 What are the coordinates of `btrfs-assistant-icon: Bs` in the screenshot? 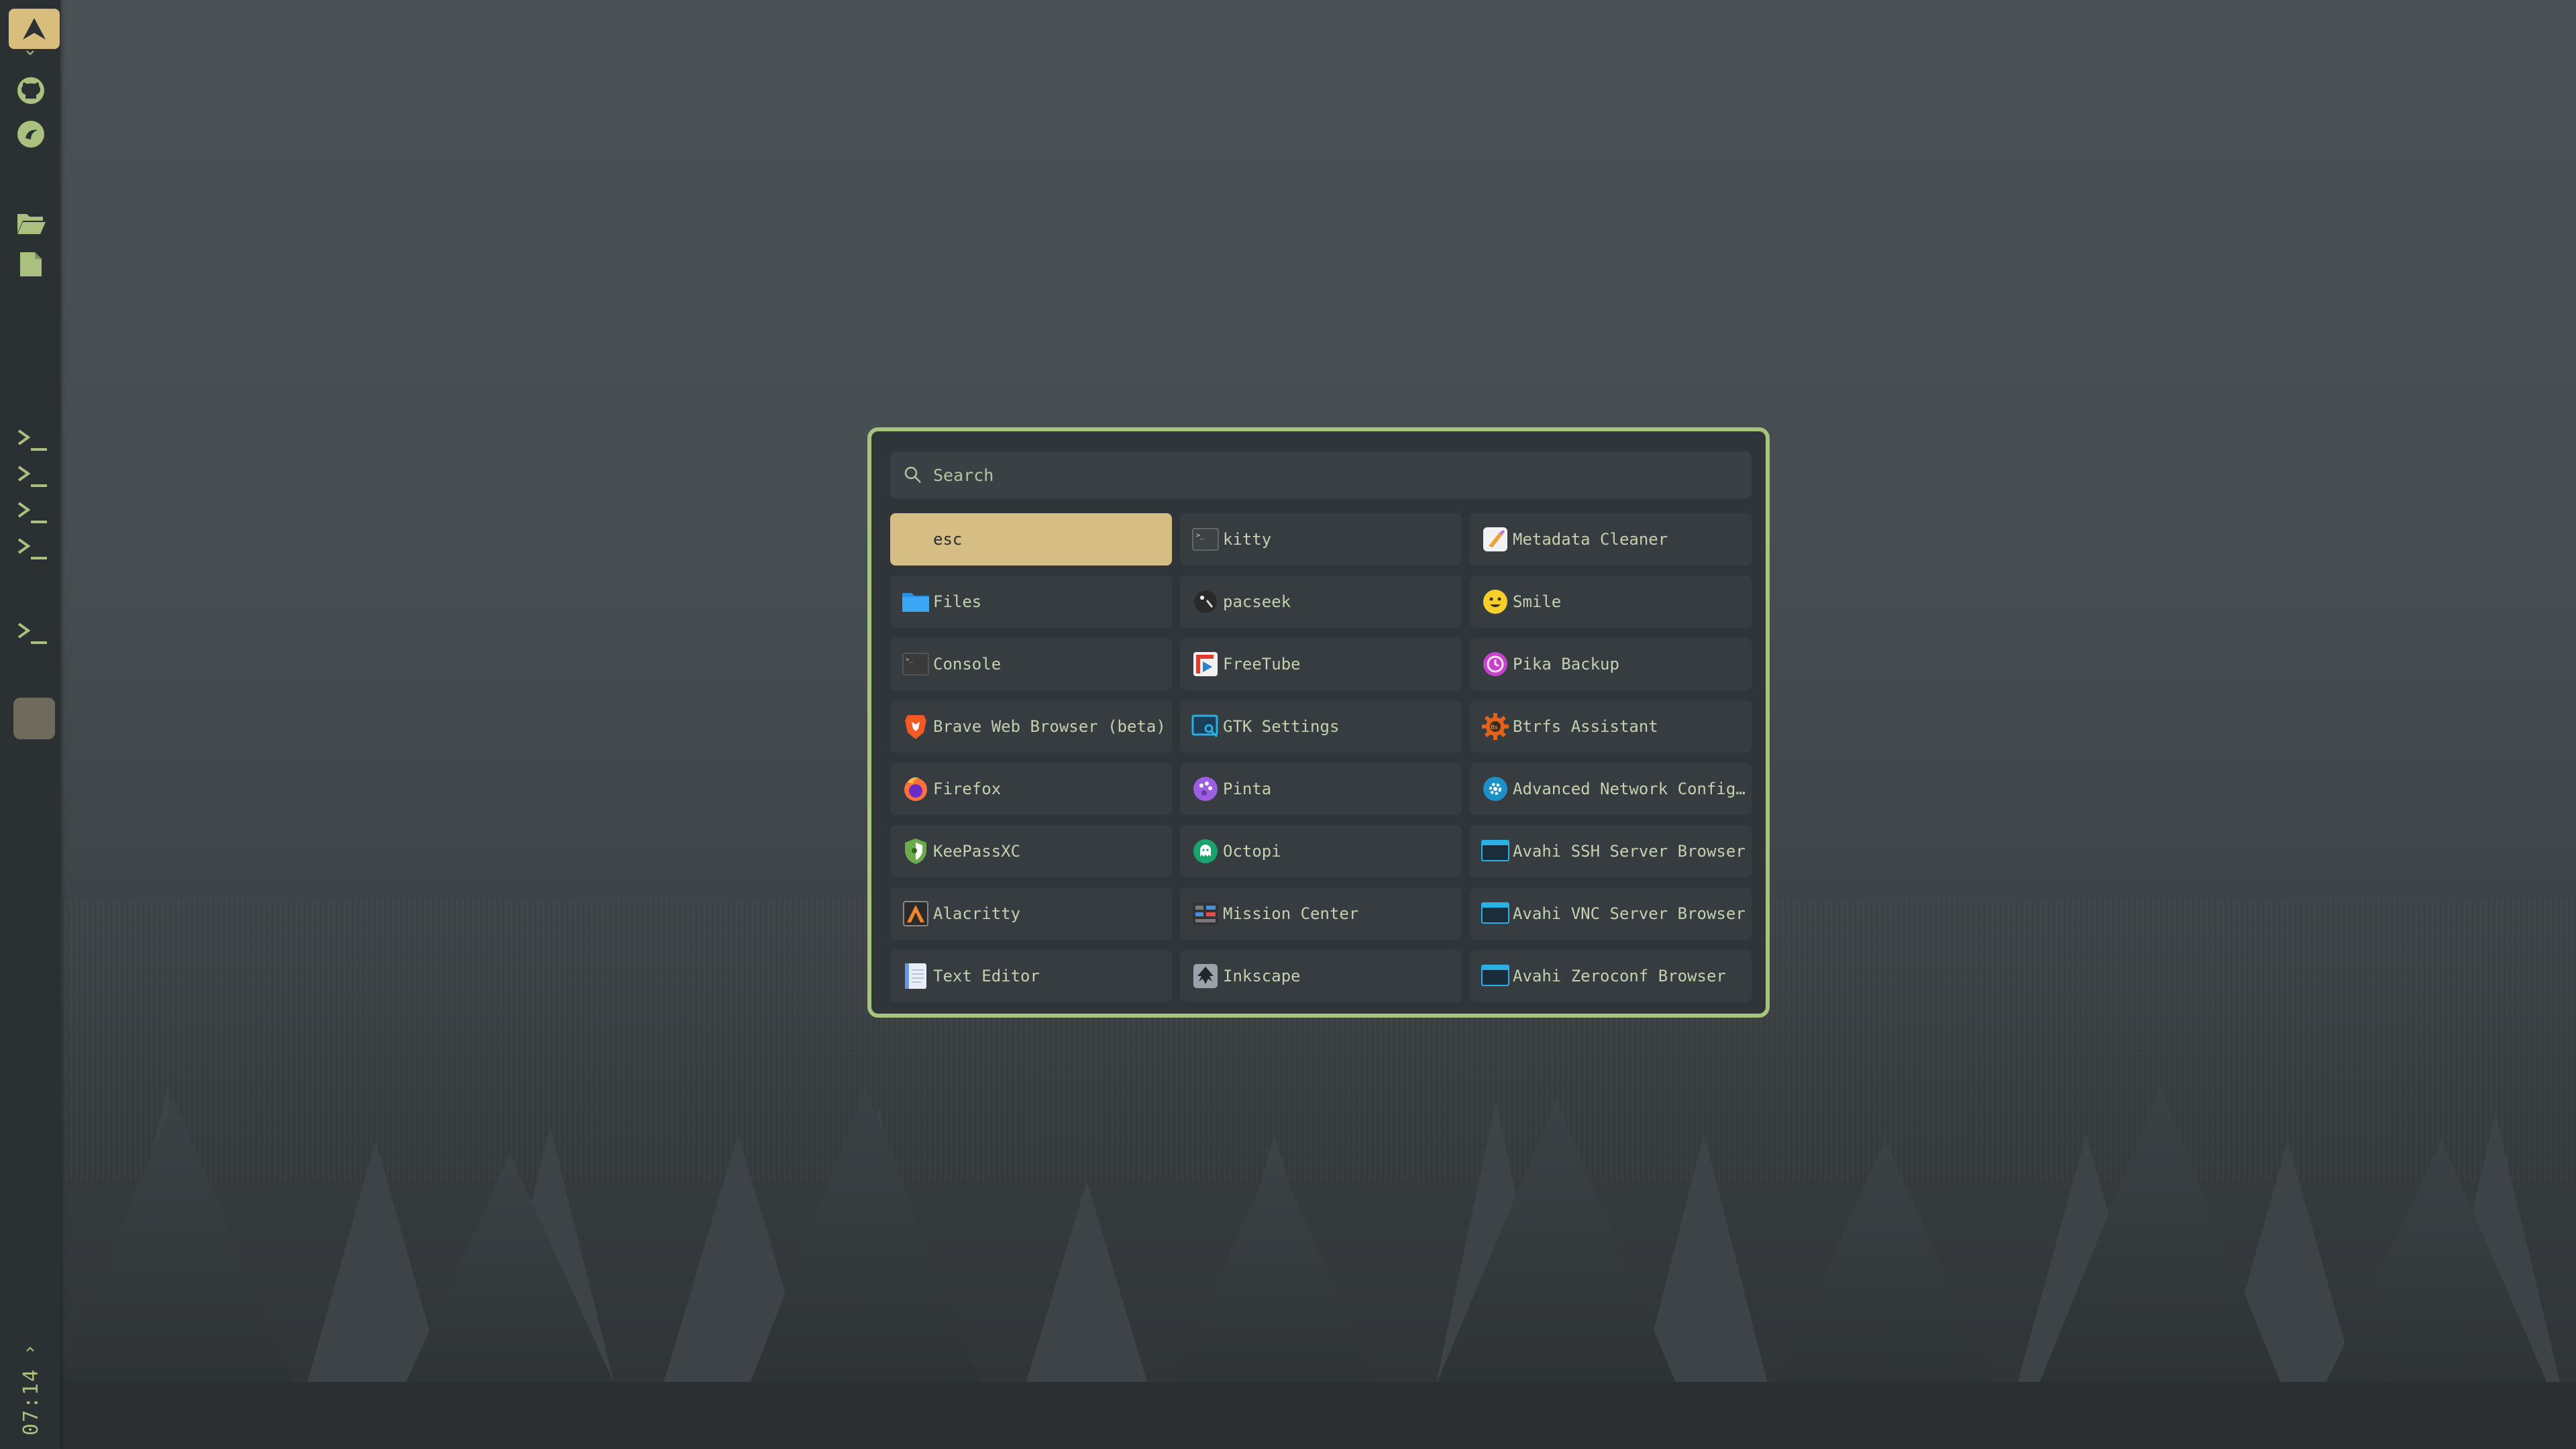 It's located at (1495, 726).